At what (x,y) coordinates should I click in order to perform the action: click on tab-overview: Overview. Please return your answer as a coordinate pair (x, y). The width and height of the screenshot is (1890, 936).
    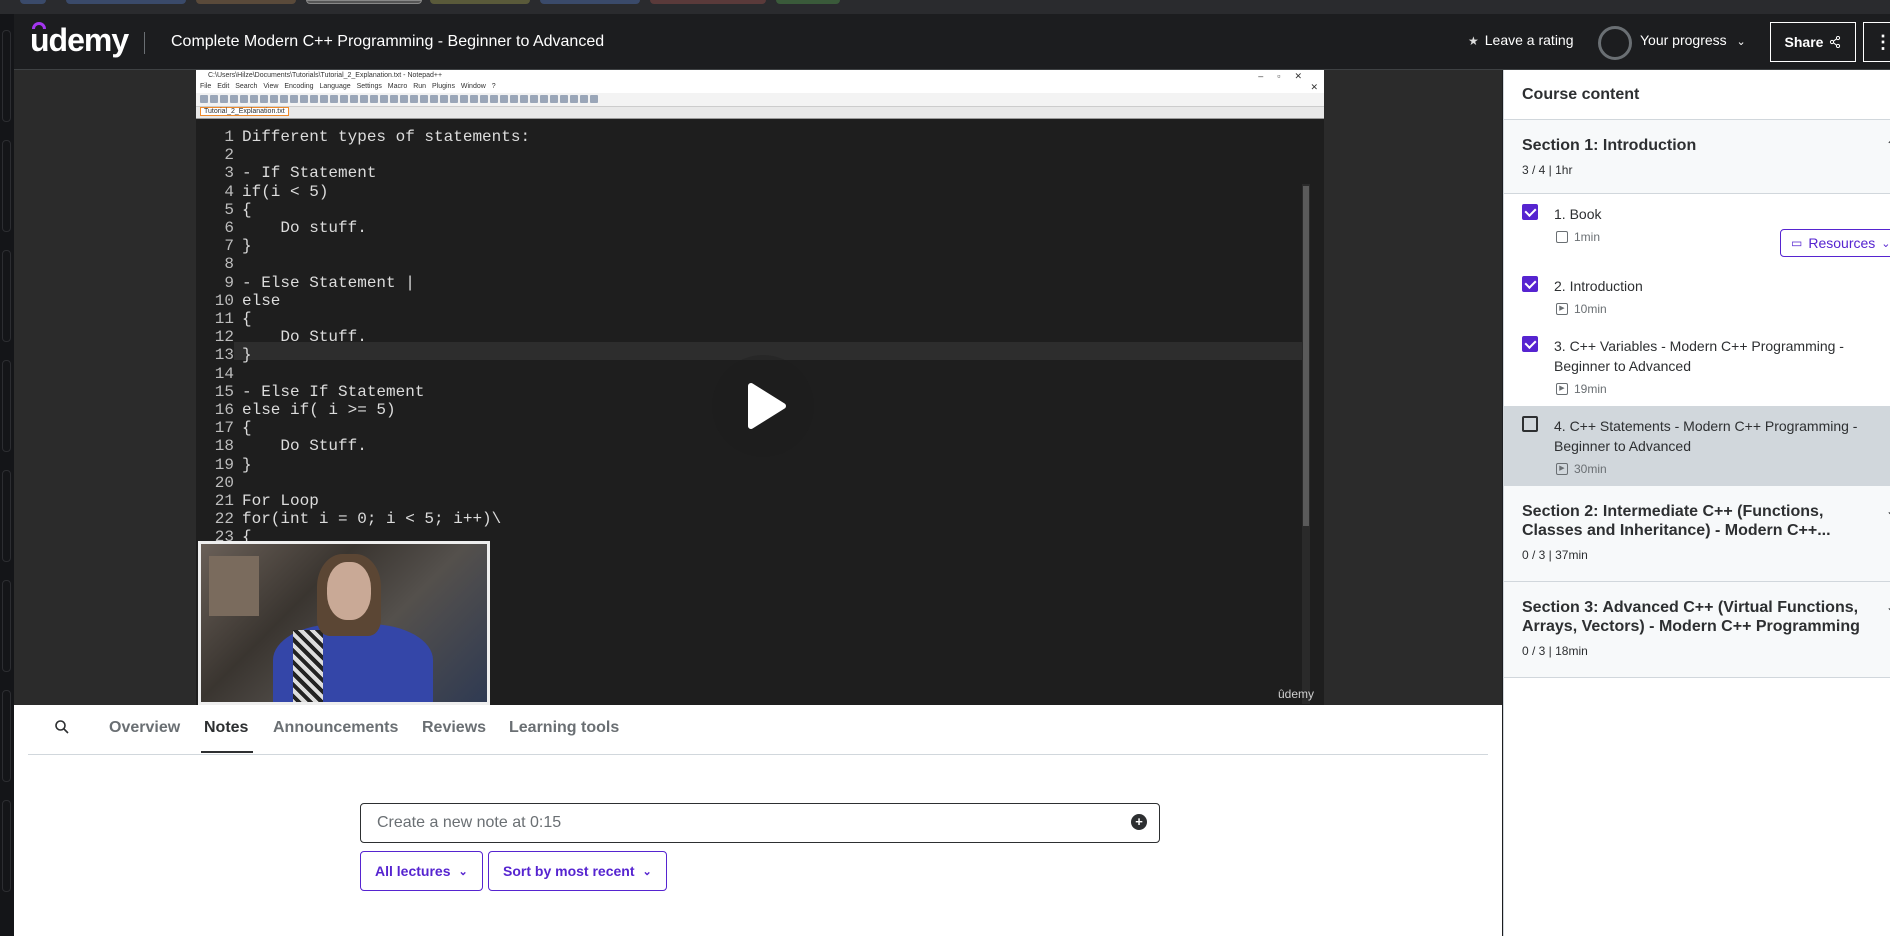
    Looking at the image, I should click on (144, 728).